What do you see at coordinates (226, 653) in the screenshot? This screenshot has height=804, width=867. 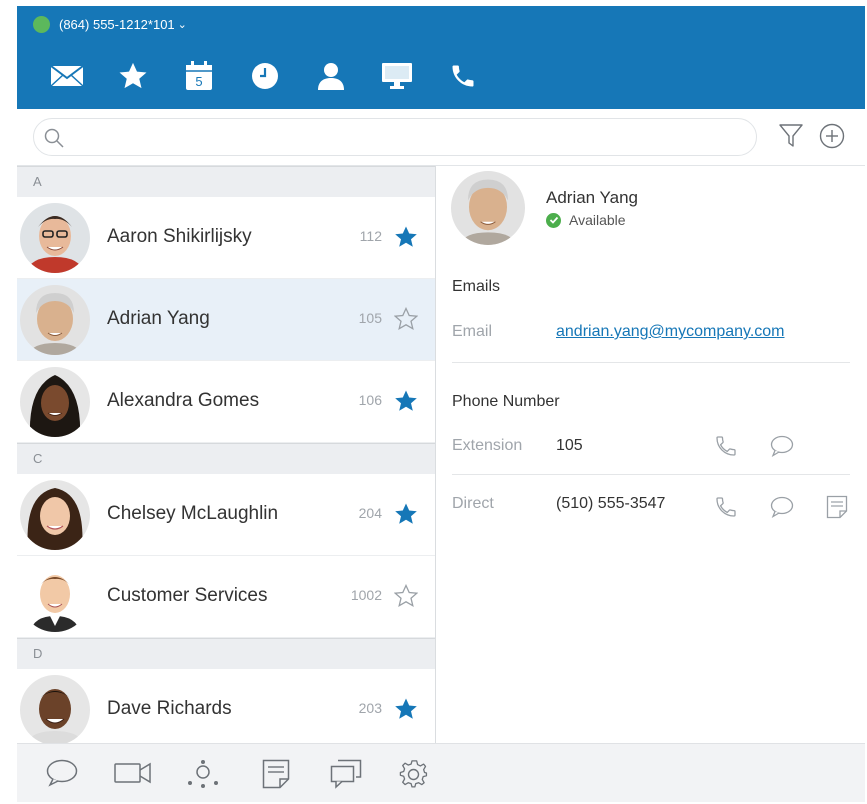 I see `section-header-d: D` at bounding box center [226, 653].